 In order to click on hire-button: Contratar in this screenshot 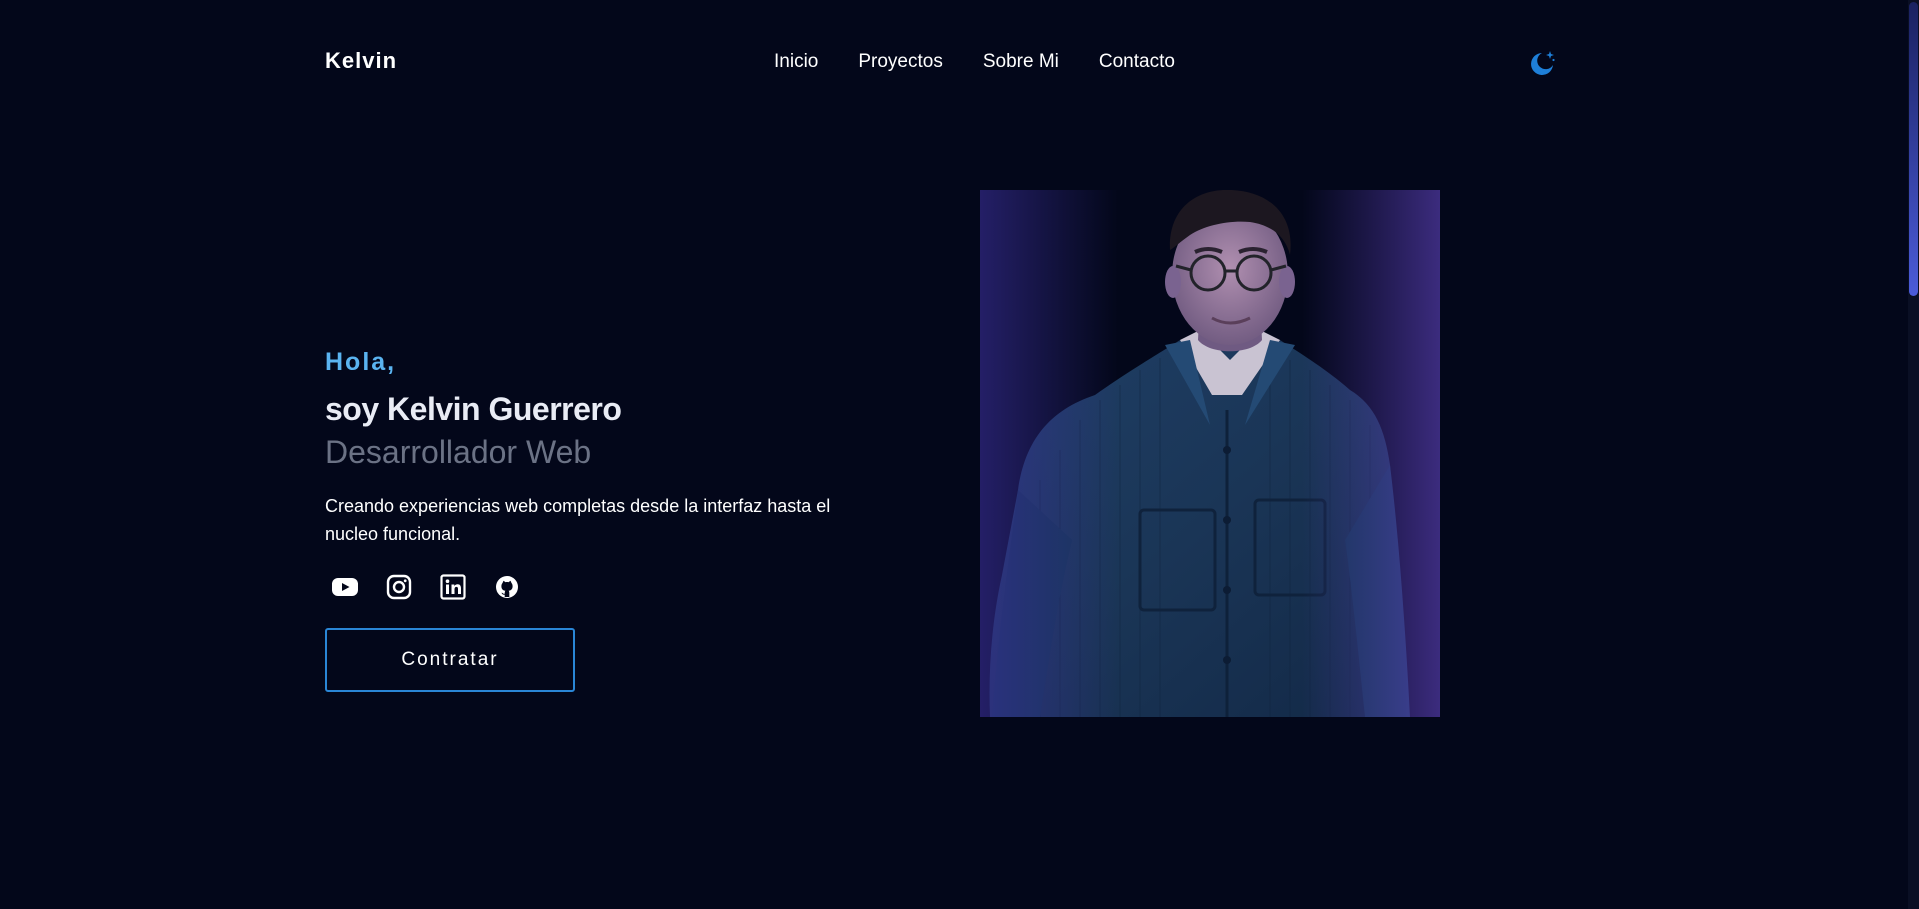, I will do `click(450, 660)`.